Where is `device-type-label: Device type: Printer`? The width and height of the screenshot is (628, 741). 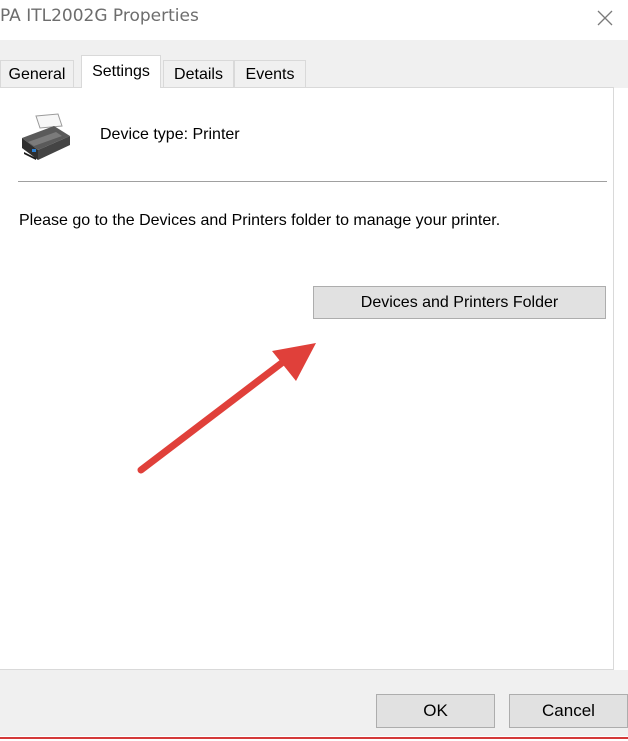 device-type-label: Device type: Printer is located at coordinates (170, 134).